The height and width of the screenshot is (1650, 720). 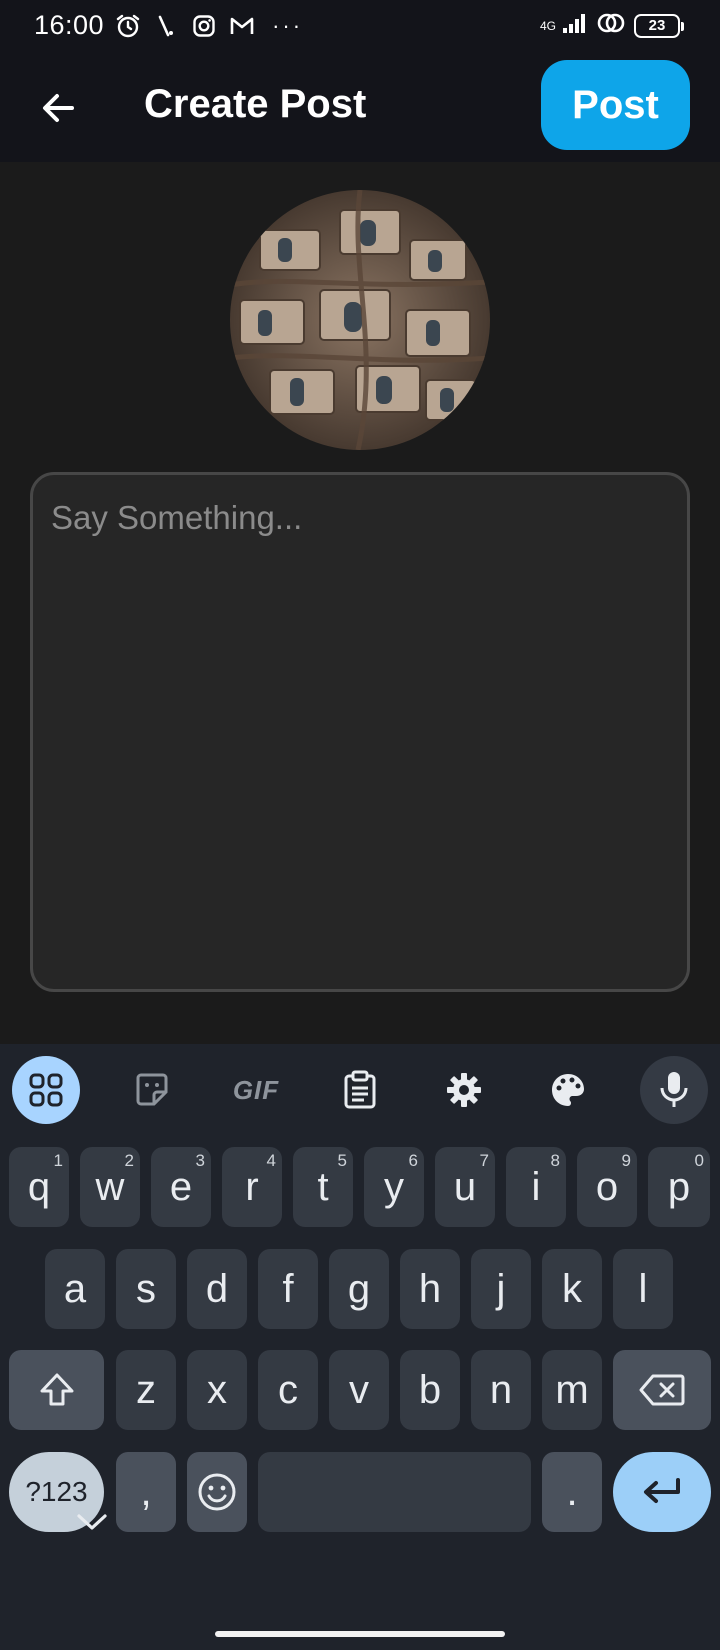 What do you see at coordinates (501, 1390) in the screenshot?
I see `key-n: n` at bounding box center [501, 1390].